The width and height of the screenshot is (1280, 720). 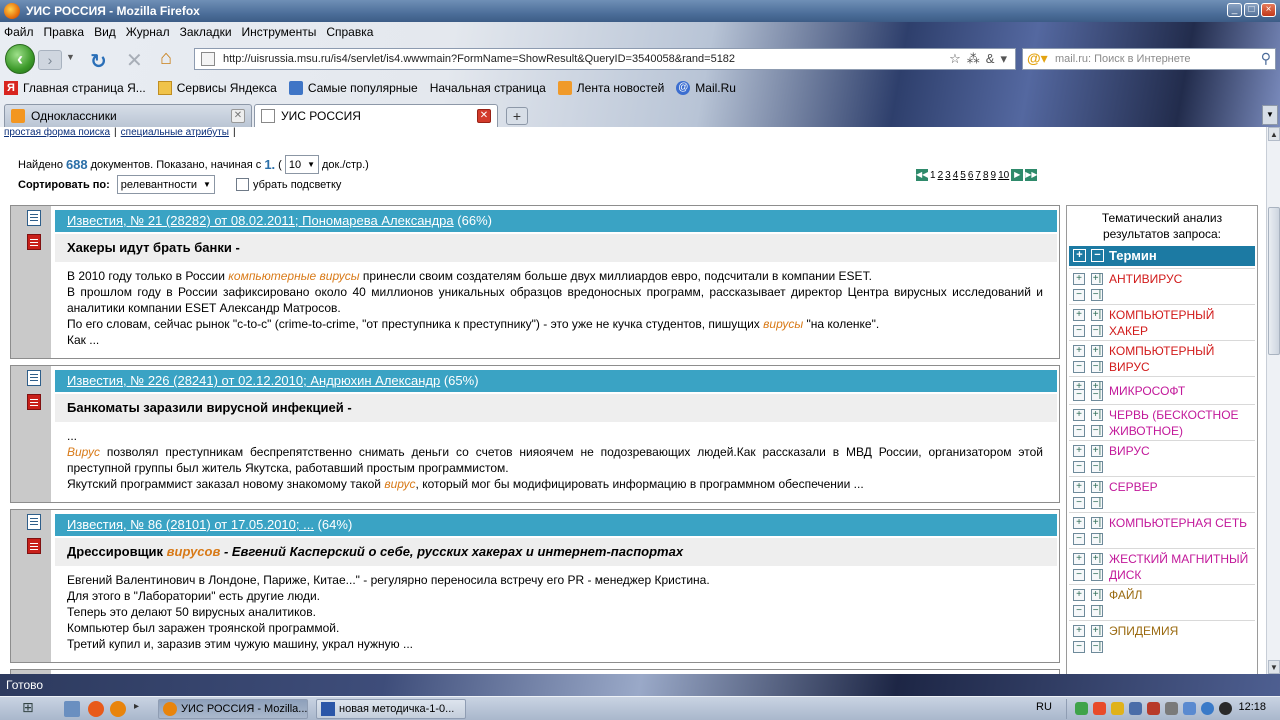 I want to click on last-page-icon: ▶▶, so click(x=1031, y=175).